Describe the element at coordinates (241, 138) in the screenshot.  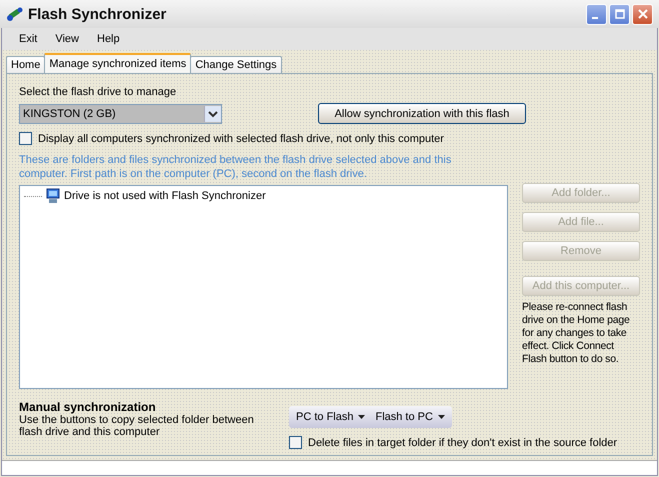
I see `checkbox-label: Display all computers synchronized with selected flash drive, not only this computer` at that location.